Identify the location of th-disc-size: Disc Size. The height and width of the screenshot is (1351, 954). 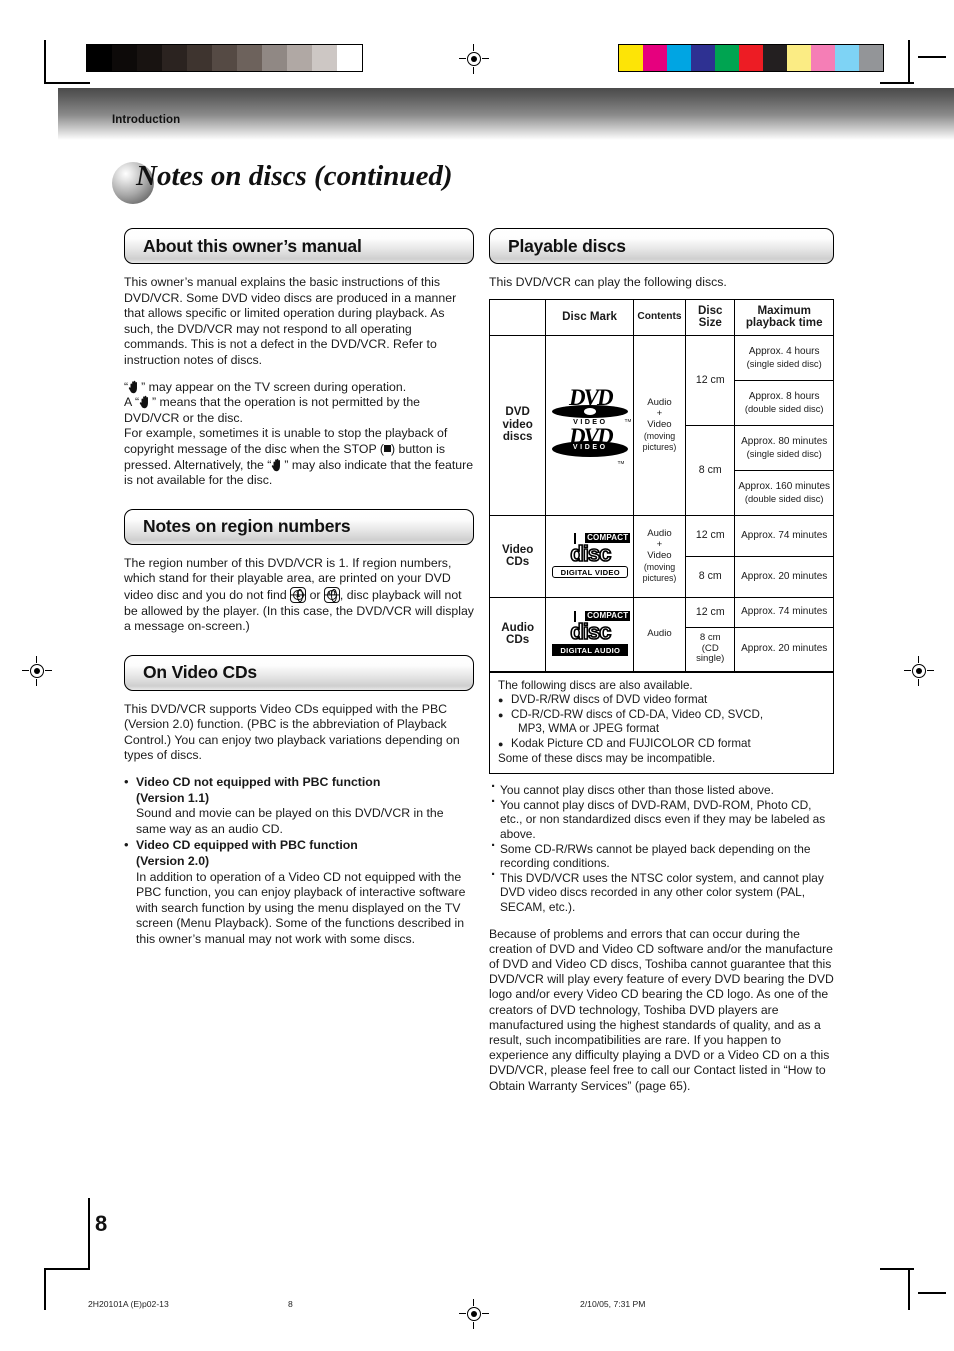
(710, 317).